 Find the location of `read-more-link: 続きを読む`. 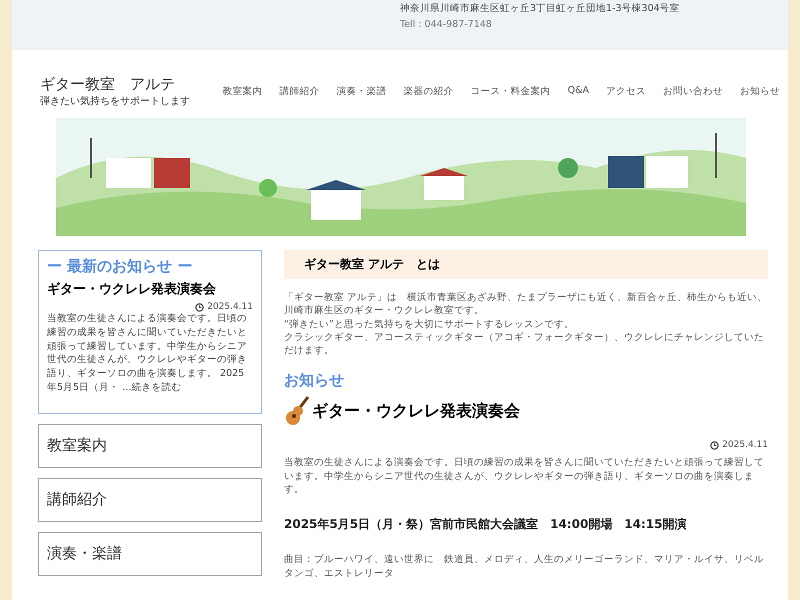

read-more-link: 続きを読む is located at coordinates (157, 387).